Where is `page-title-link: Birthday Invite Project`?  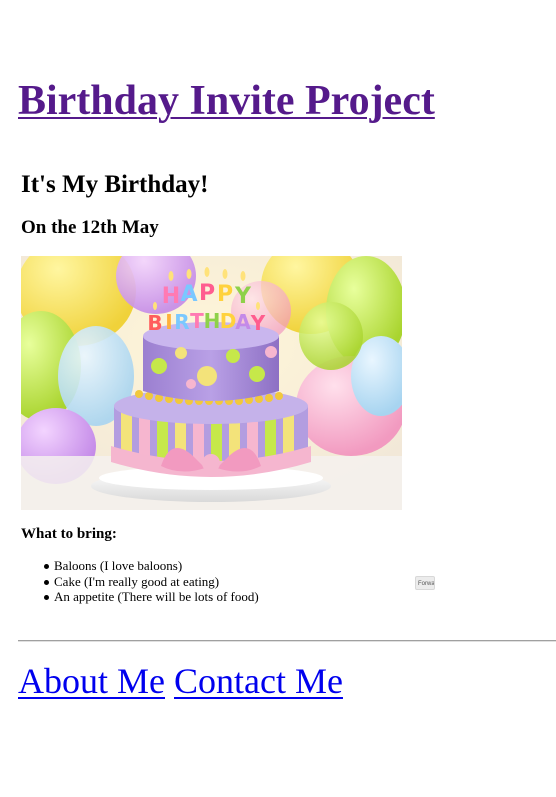
page-title-link: Birthday Invite Project is located at coordinates (226, 101).